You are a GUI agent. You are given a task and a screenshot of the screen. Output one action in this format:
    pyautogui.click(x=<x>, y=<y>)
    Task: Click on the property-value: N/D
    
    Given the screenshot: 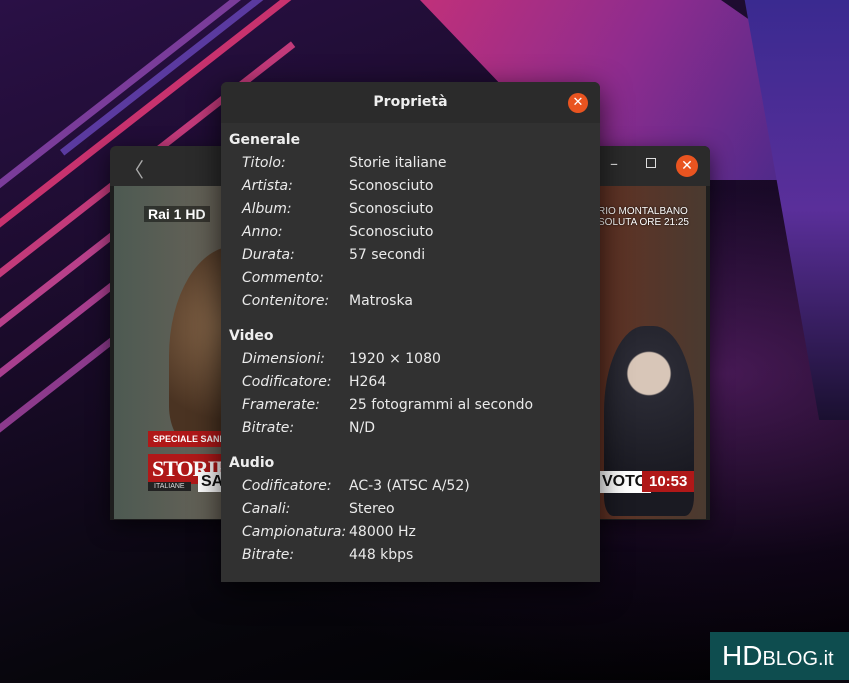 What is the action you would take?
    pyautogui.click(x=362, y=428)
    